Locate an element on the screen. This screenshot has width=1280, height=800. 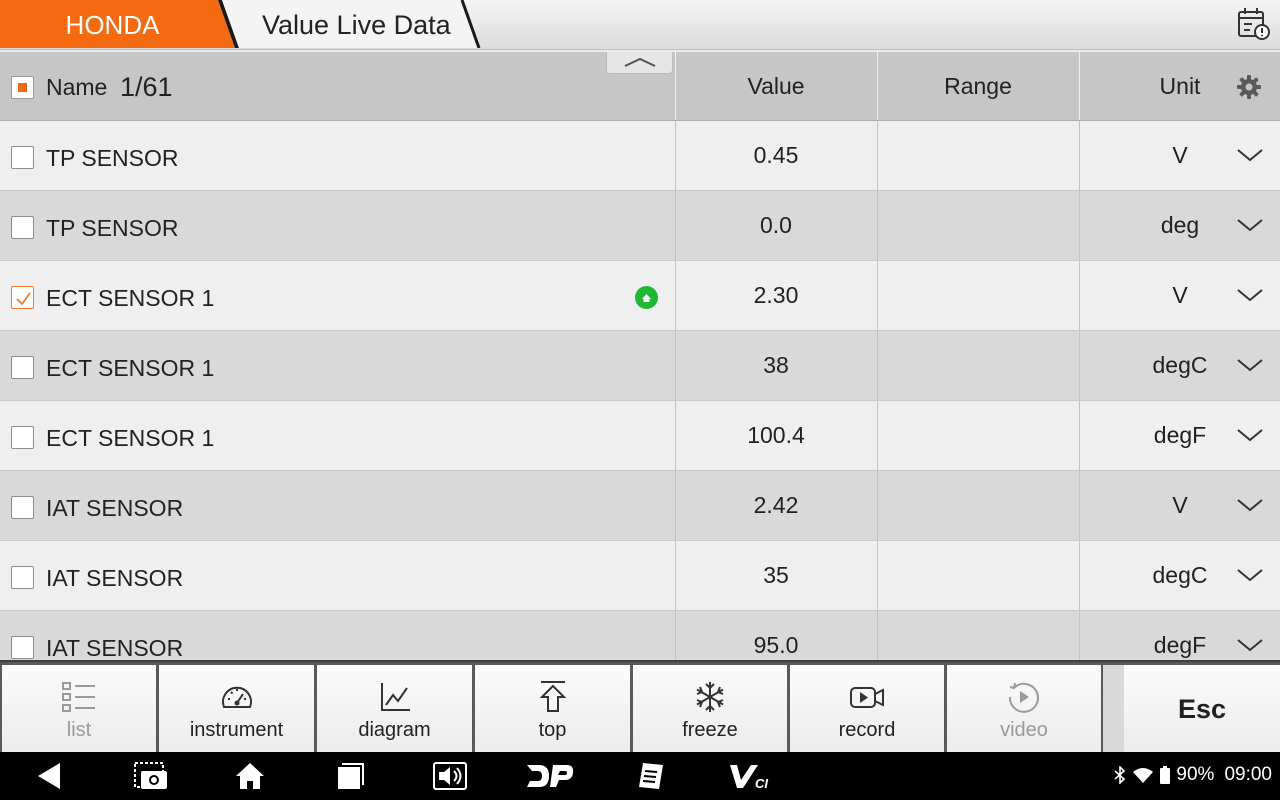
row-value: 100.4 is located at coordinates (775, 435).